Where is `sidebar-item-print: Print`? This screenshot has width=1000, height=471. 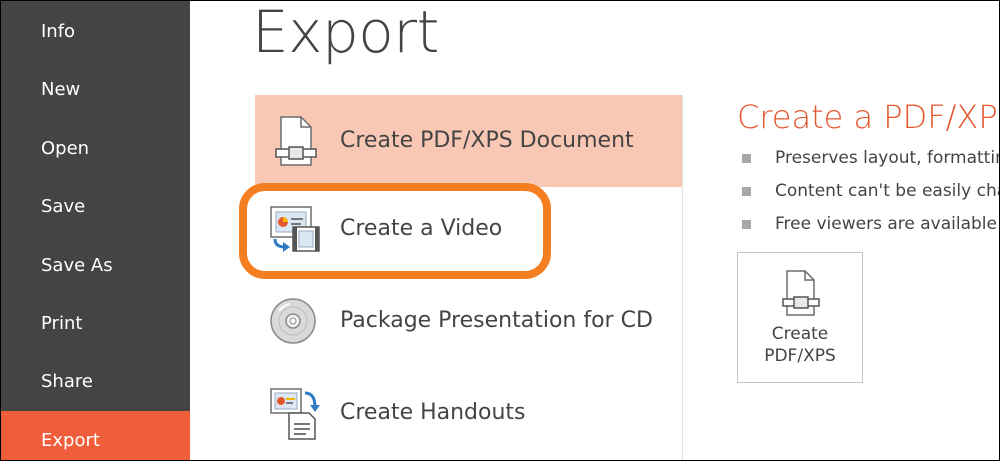 sidebar-item-print: Print is located at coordinates (95, 324).